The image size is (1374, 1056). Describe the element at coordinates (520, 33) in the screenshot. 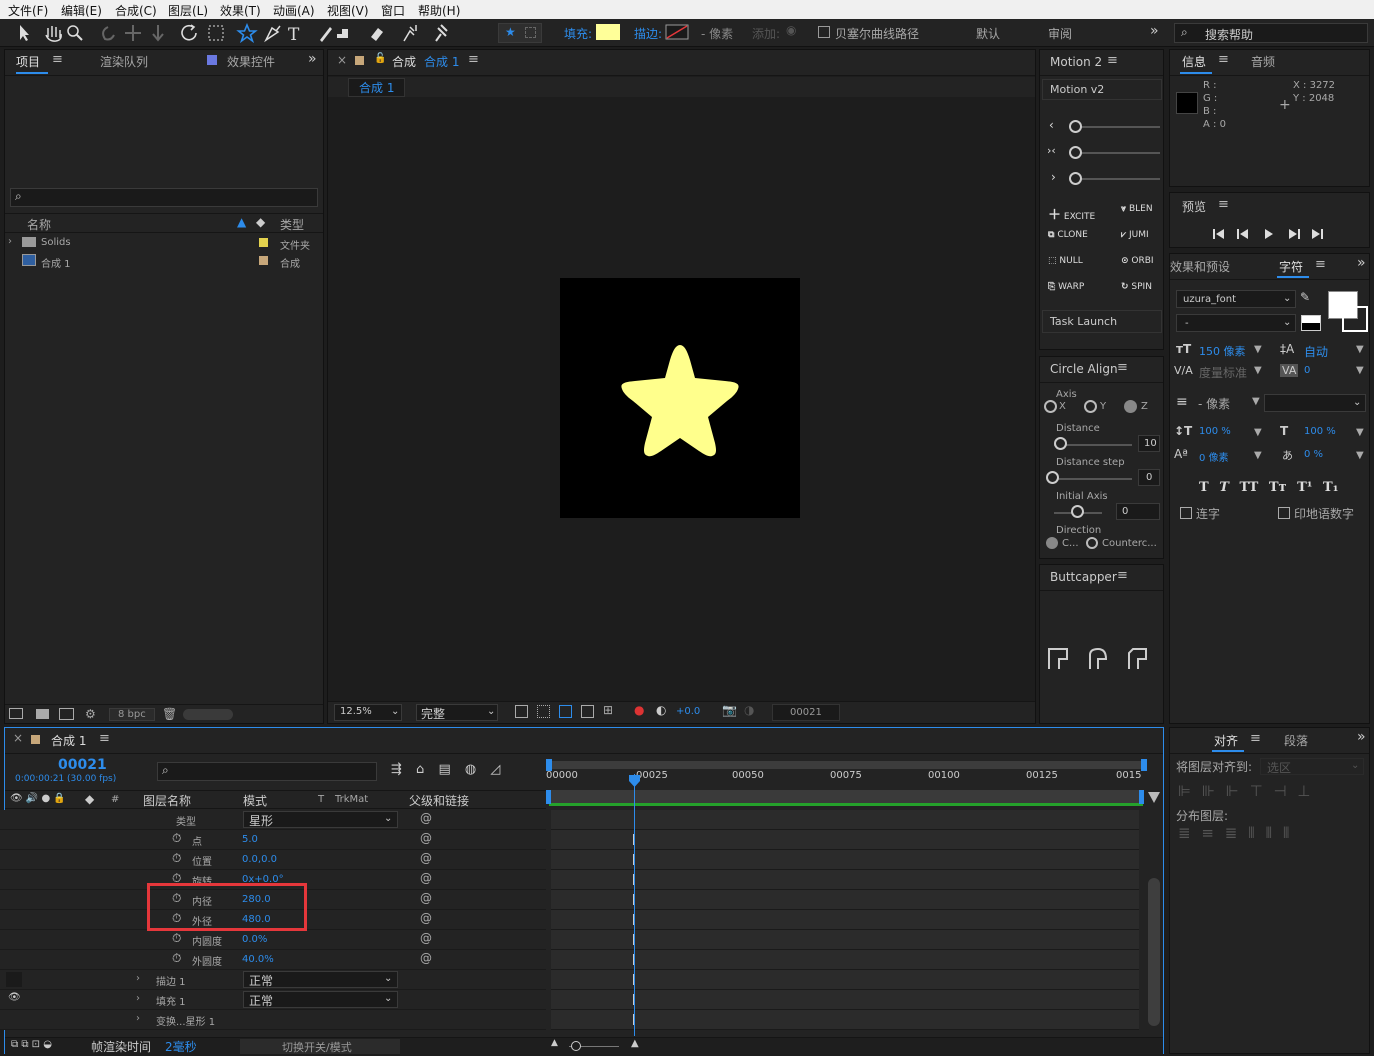

I see `mask-mode-toggle: ★` at that location.